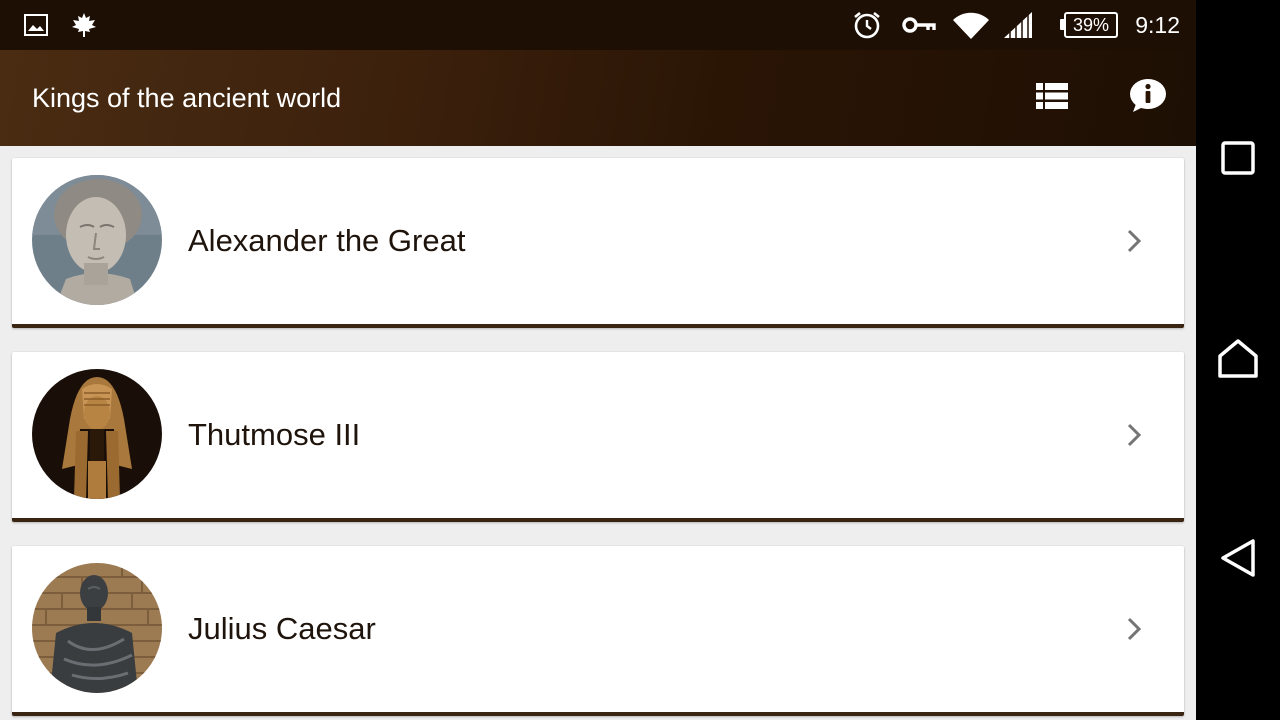 The width and height of the screenshot is (1280, 720). I want to click on home-icon, so click(1238, 360).